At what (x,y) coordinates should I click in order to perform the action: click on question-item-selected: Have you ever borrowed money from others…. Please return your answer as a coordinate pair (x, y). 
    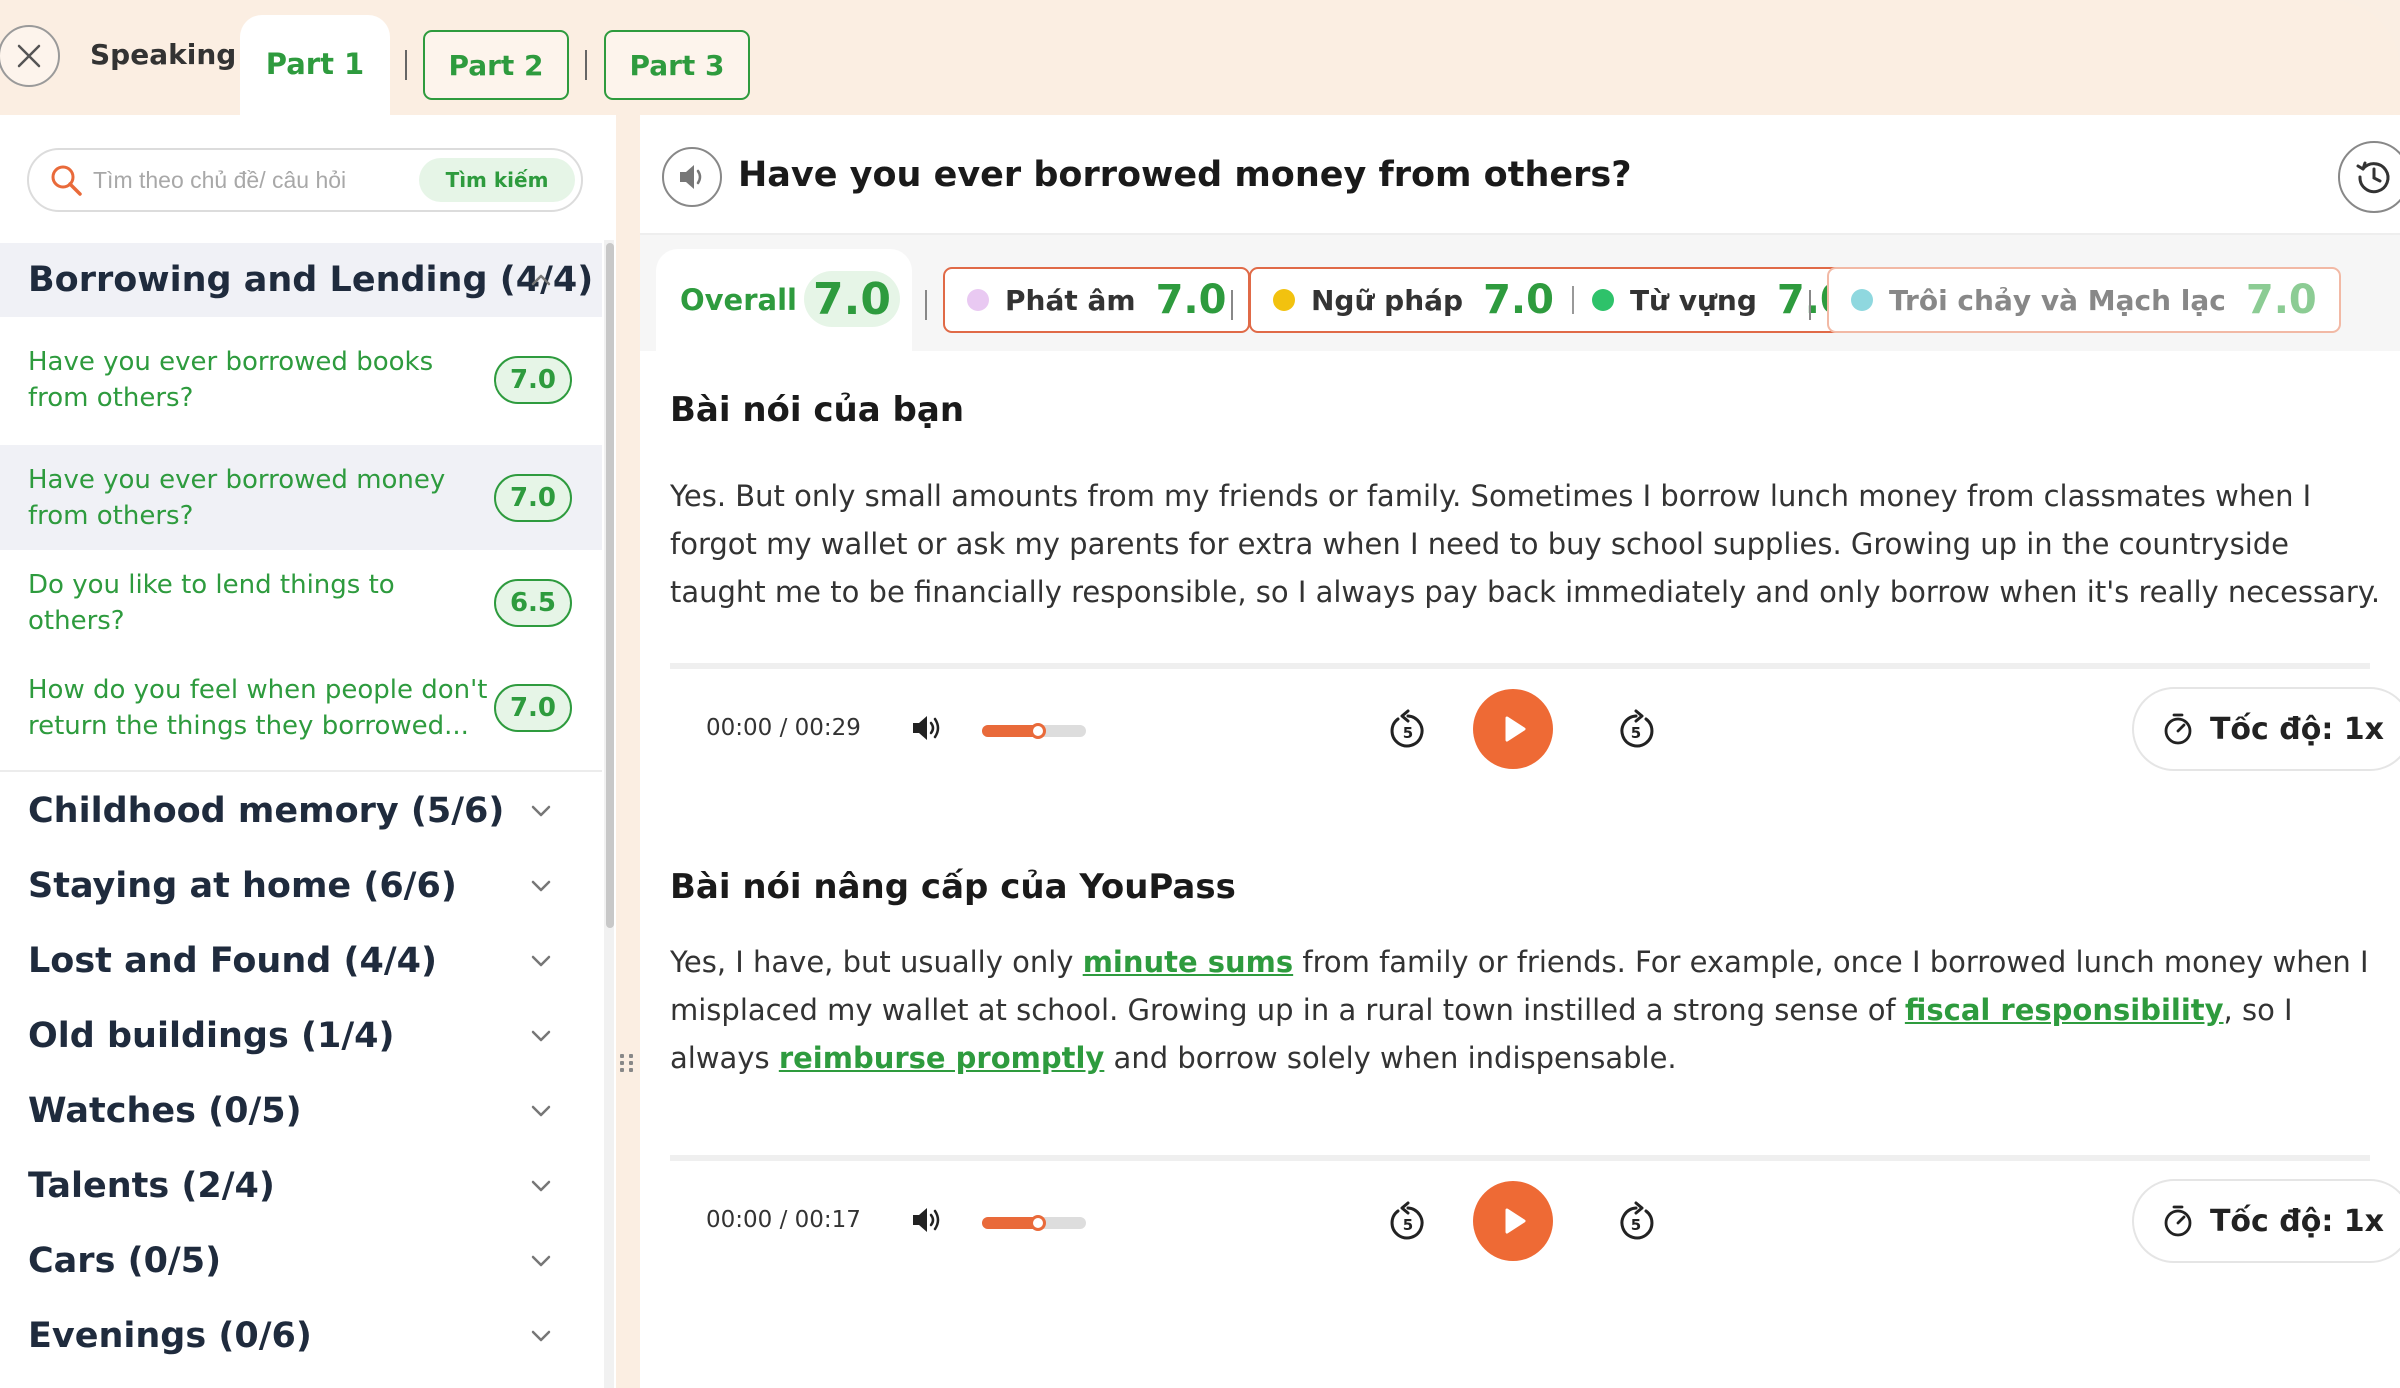
    Looking at the image, I should click on (301, 497).